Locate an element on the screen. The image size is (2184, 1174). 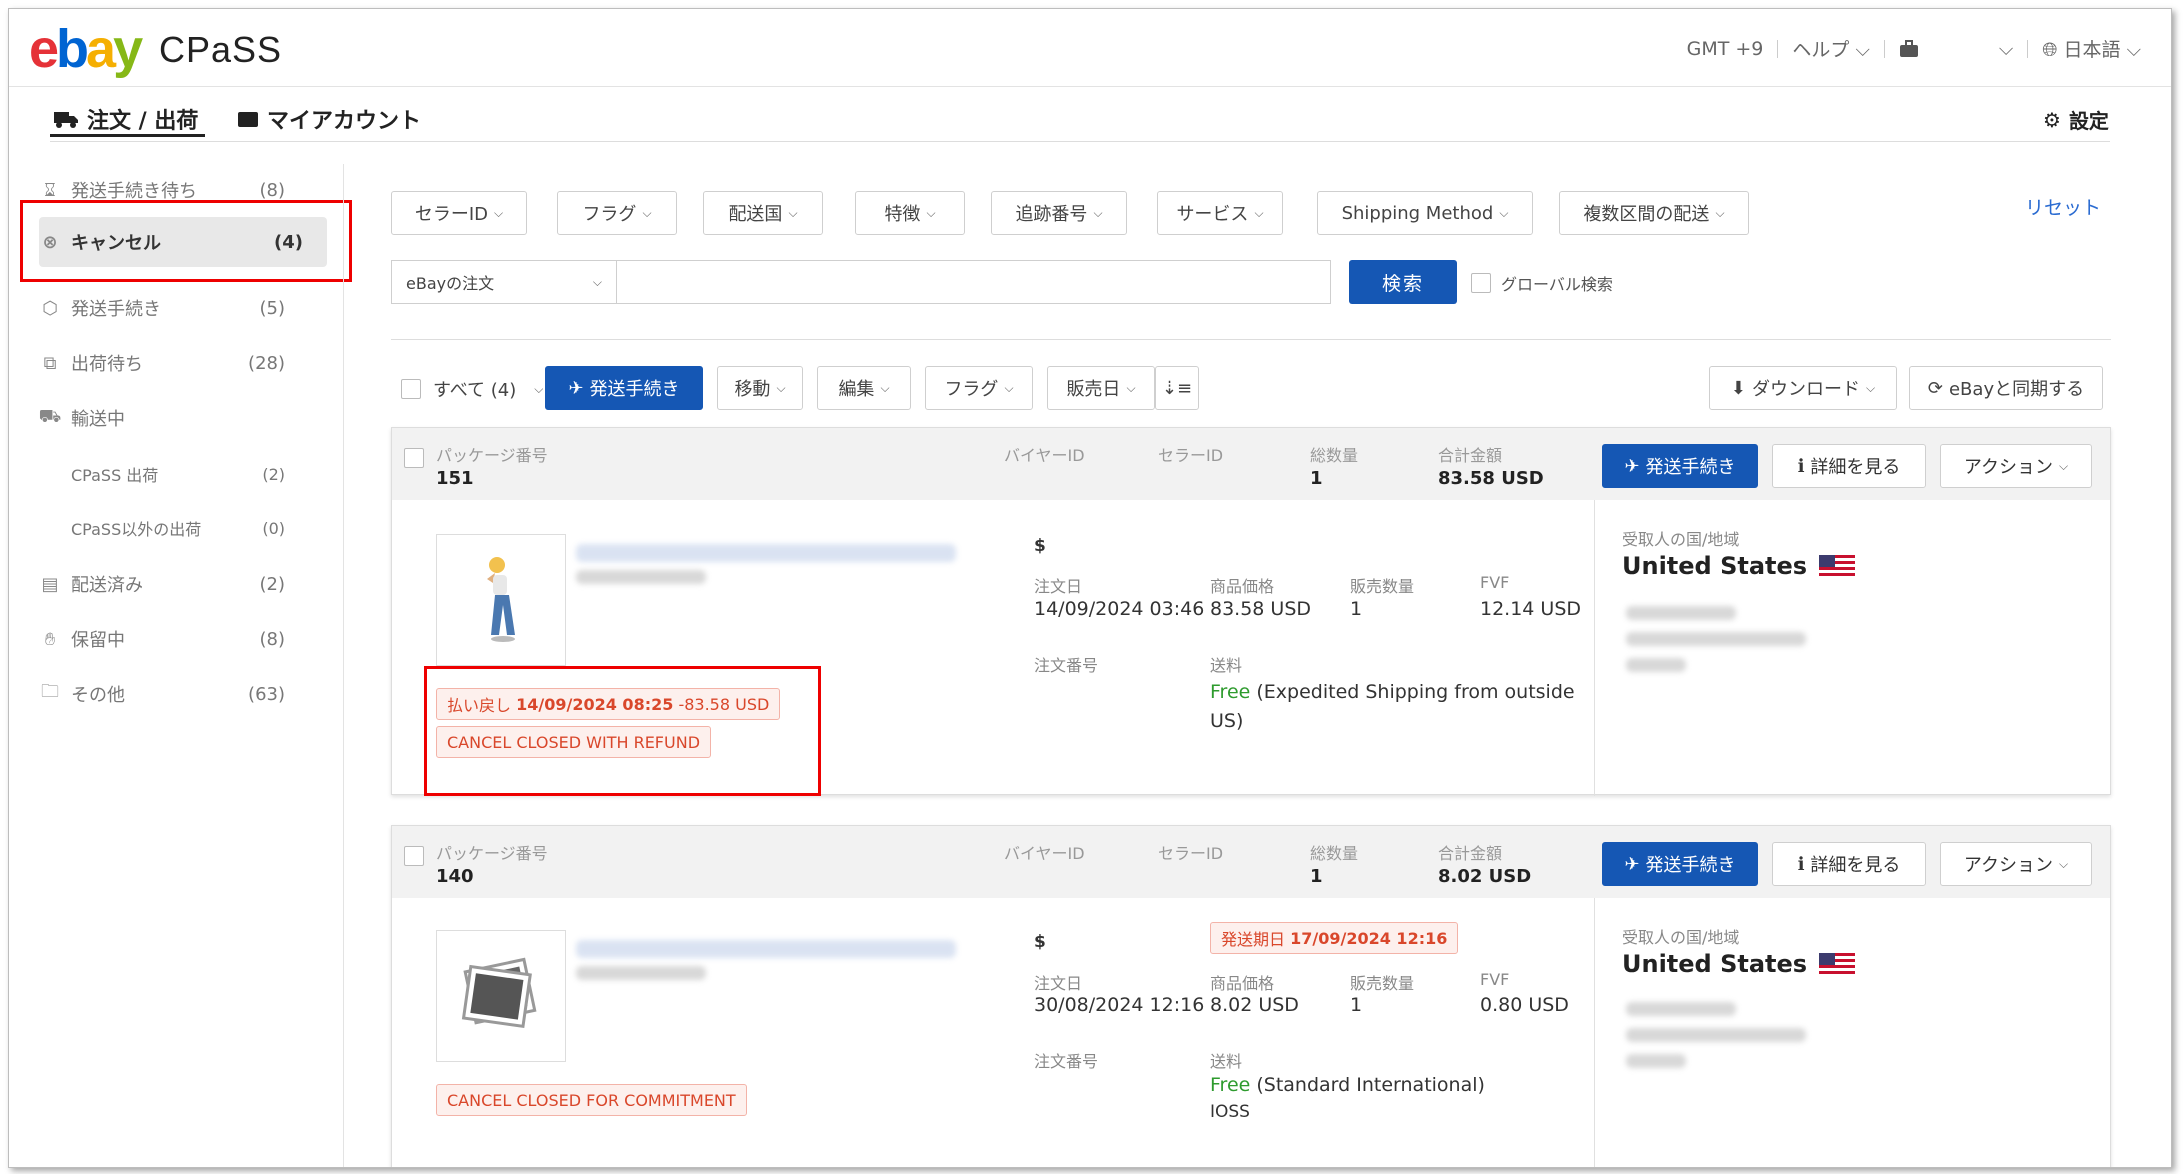
top-right-menu: GMT +9 ヘルプ ⌵ ⌵ 🌐︎ 日本語 ⌵ is located at coordinates (1914, 48).